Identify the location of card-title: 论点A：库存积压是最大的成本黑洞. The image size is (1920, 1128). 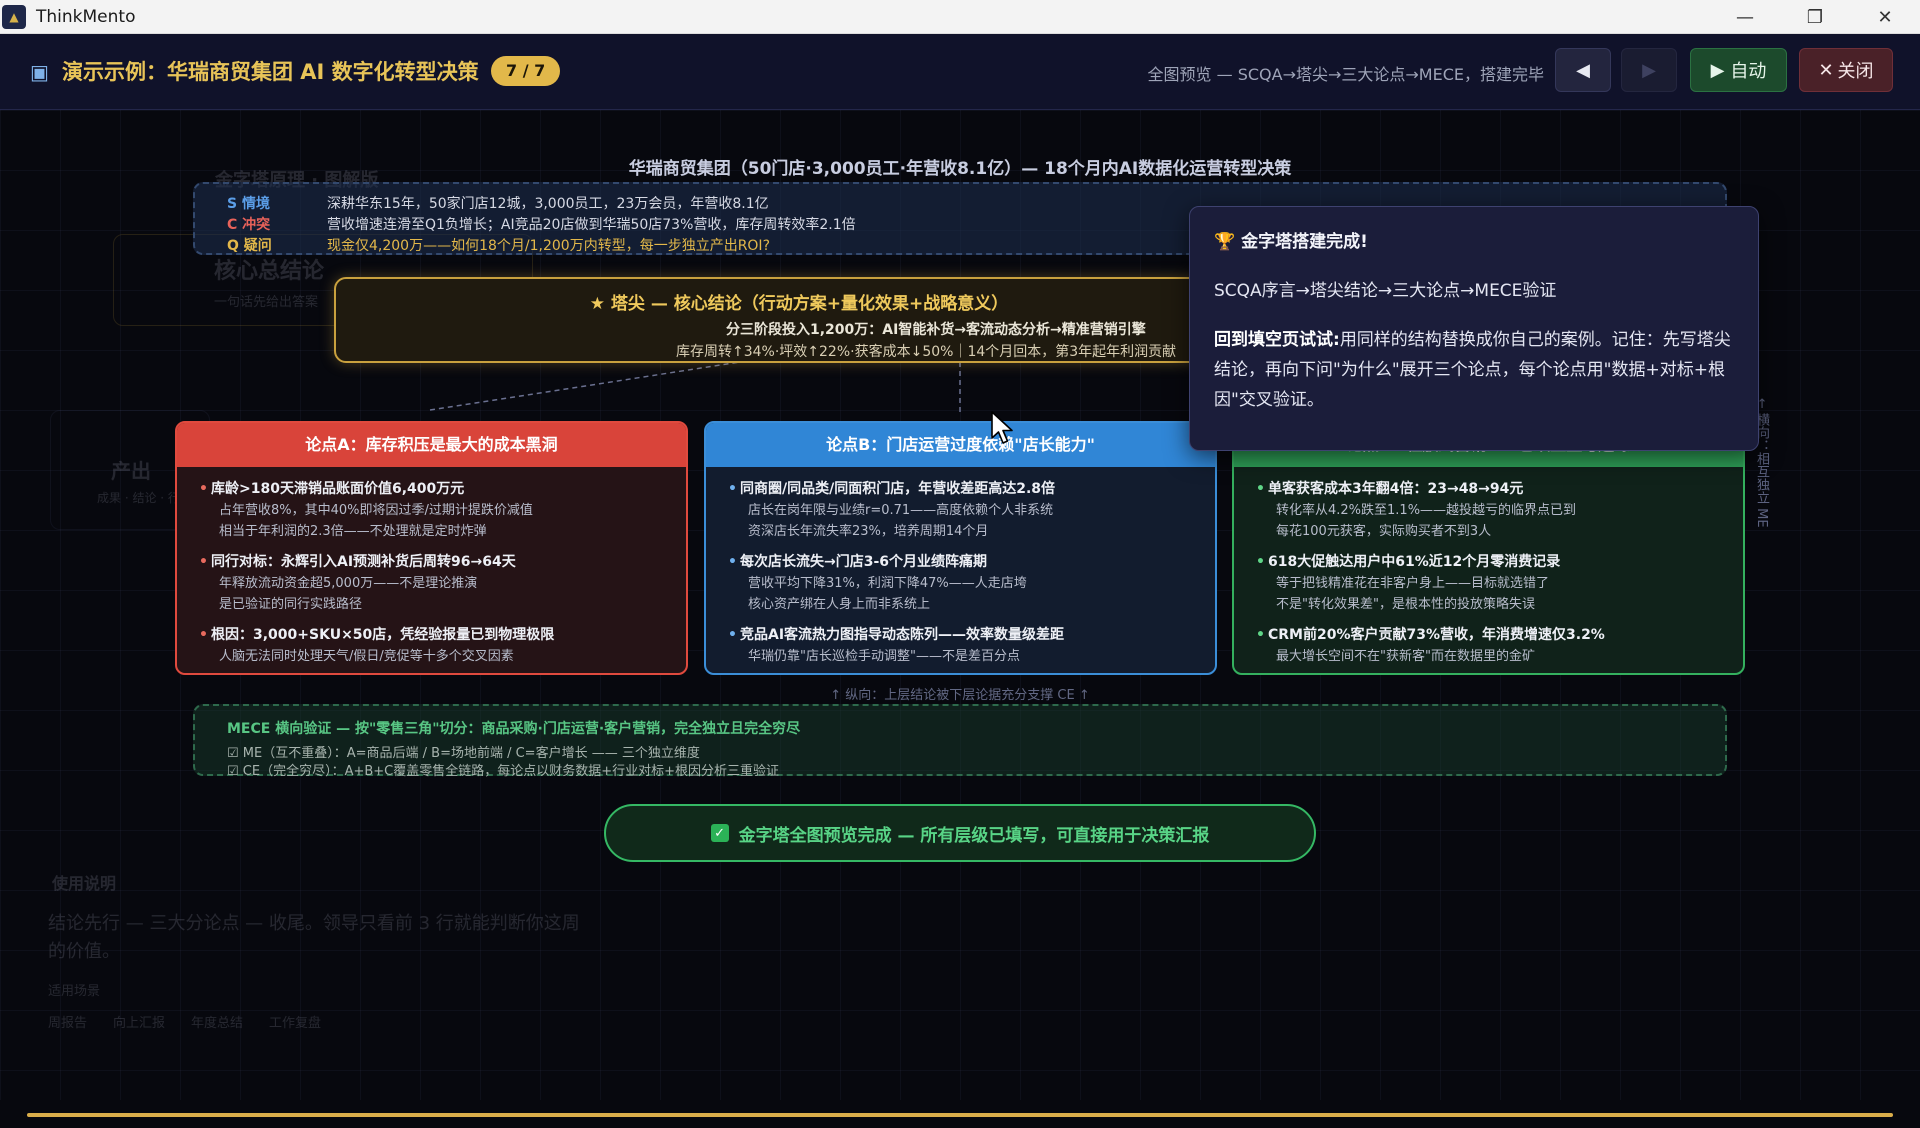
(431, 445).